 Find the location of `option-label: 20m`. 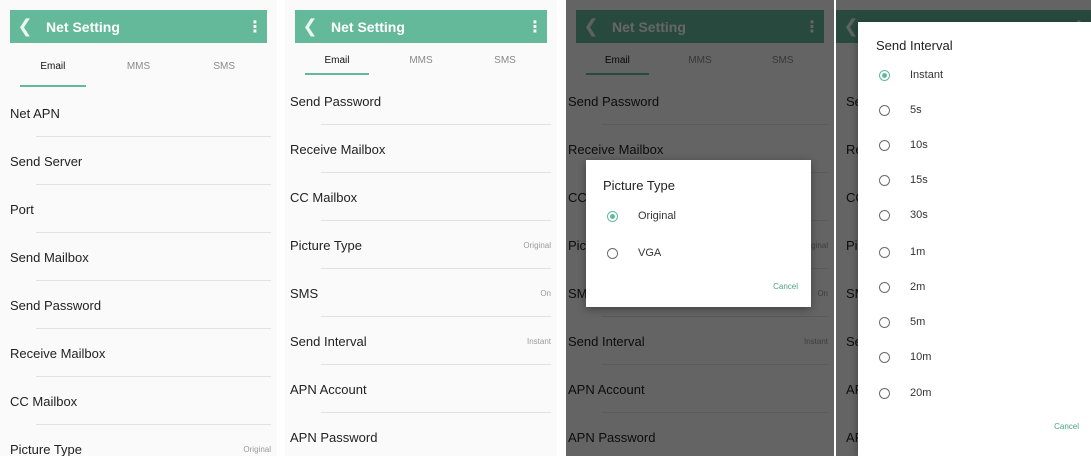

option-label: 20m is located at coordinates (921, 393).